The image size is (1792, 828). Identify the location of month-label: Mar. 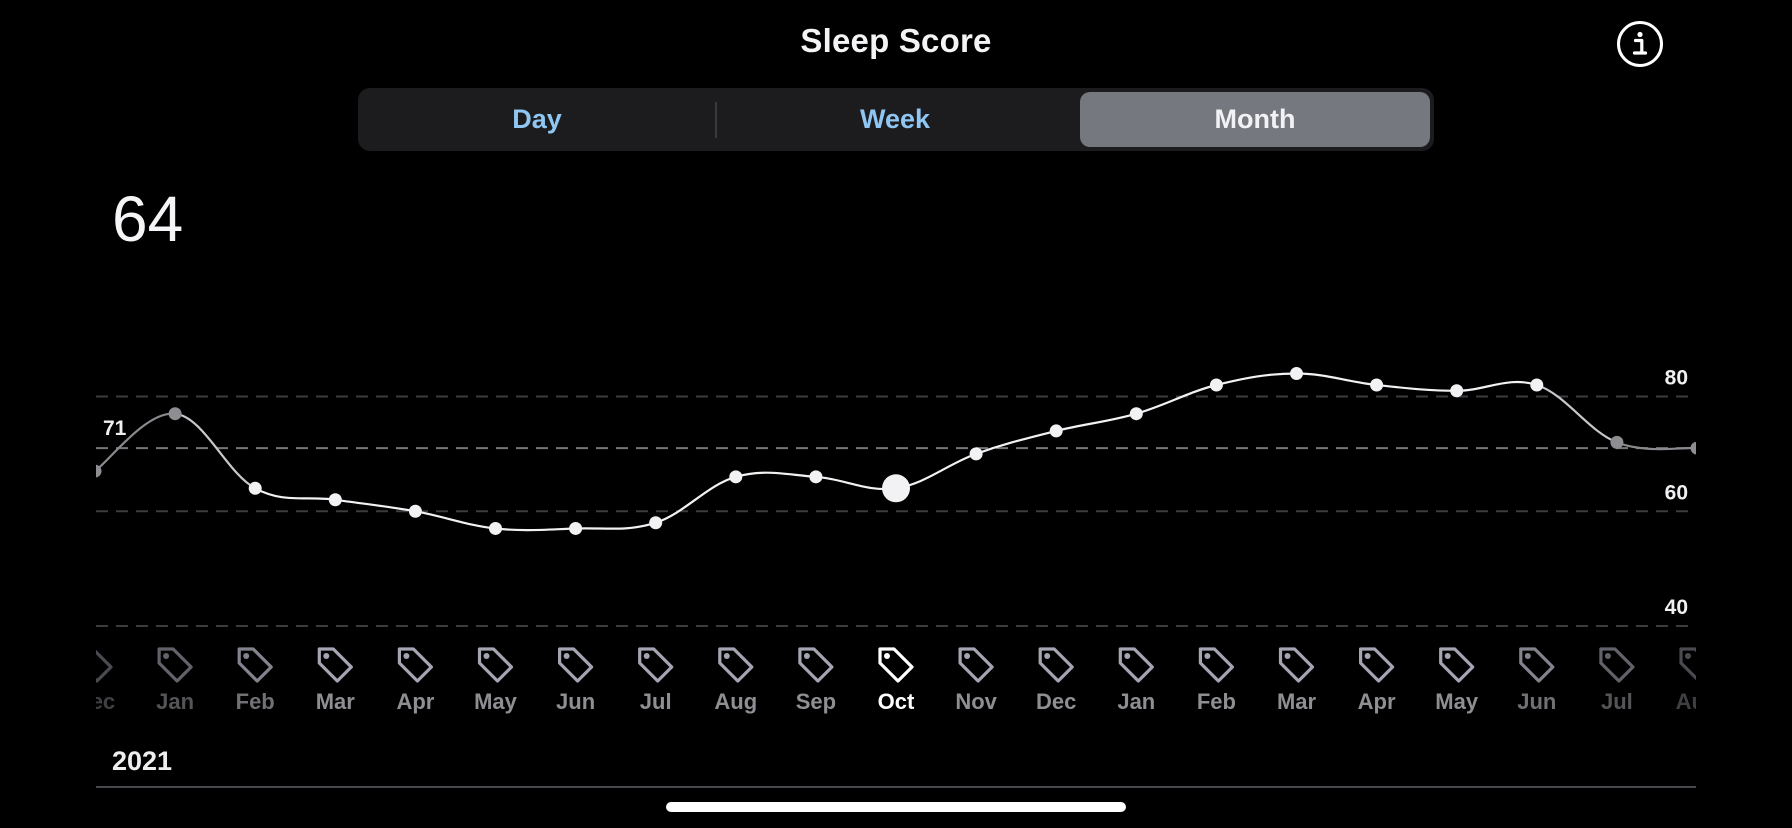
(1297, 701).